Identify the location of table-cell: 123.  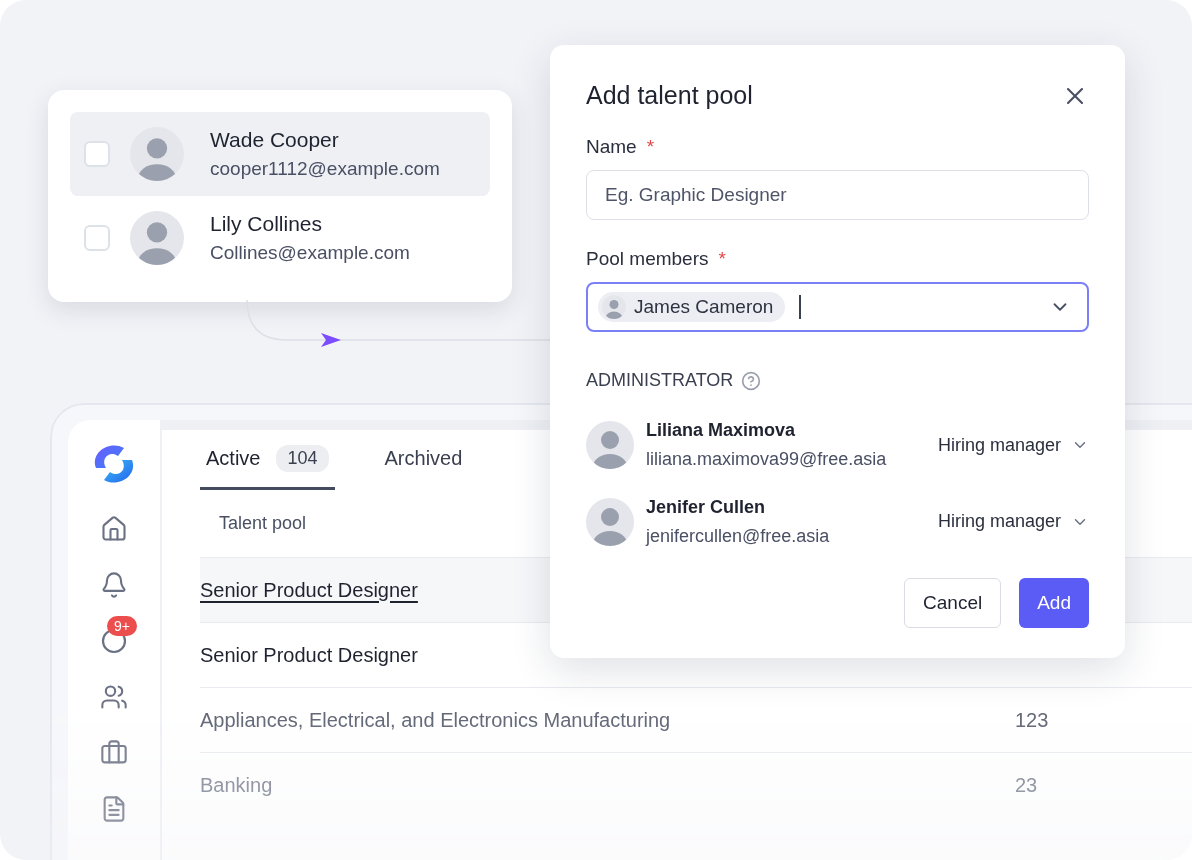
(1032, 720).